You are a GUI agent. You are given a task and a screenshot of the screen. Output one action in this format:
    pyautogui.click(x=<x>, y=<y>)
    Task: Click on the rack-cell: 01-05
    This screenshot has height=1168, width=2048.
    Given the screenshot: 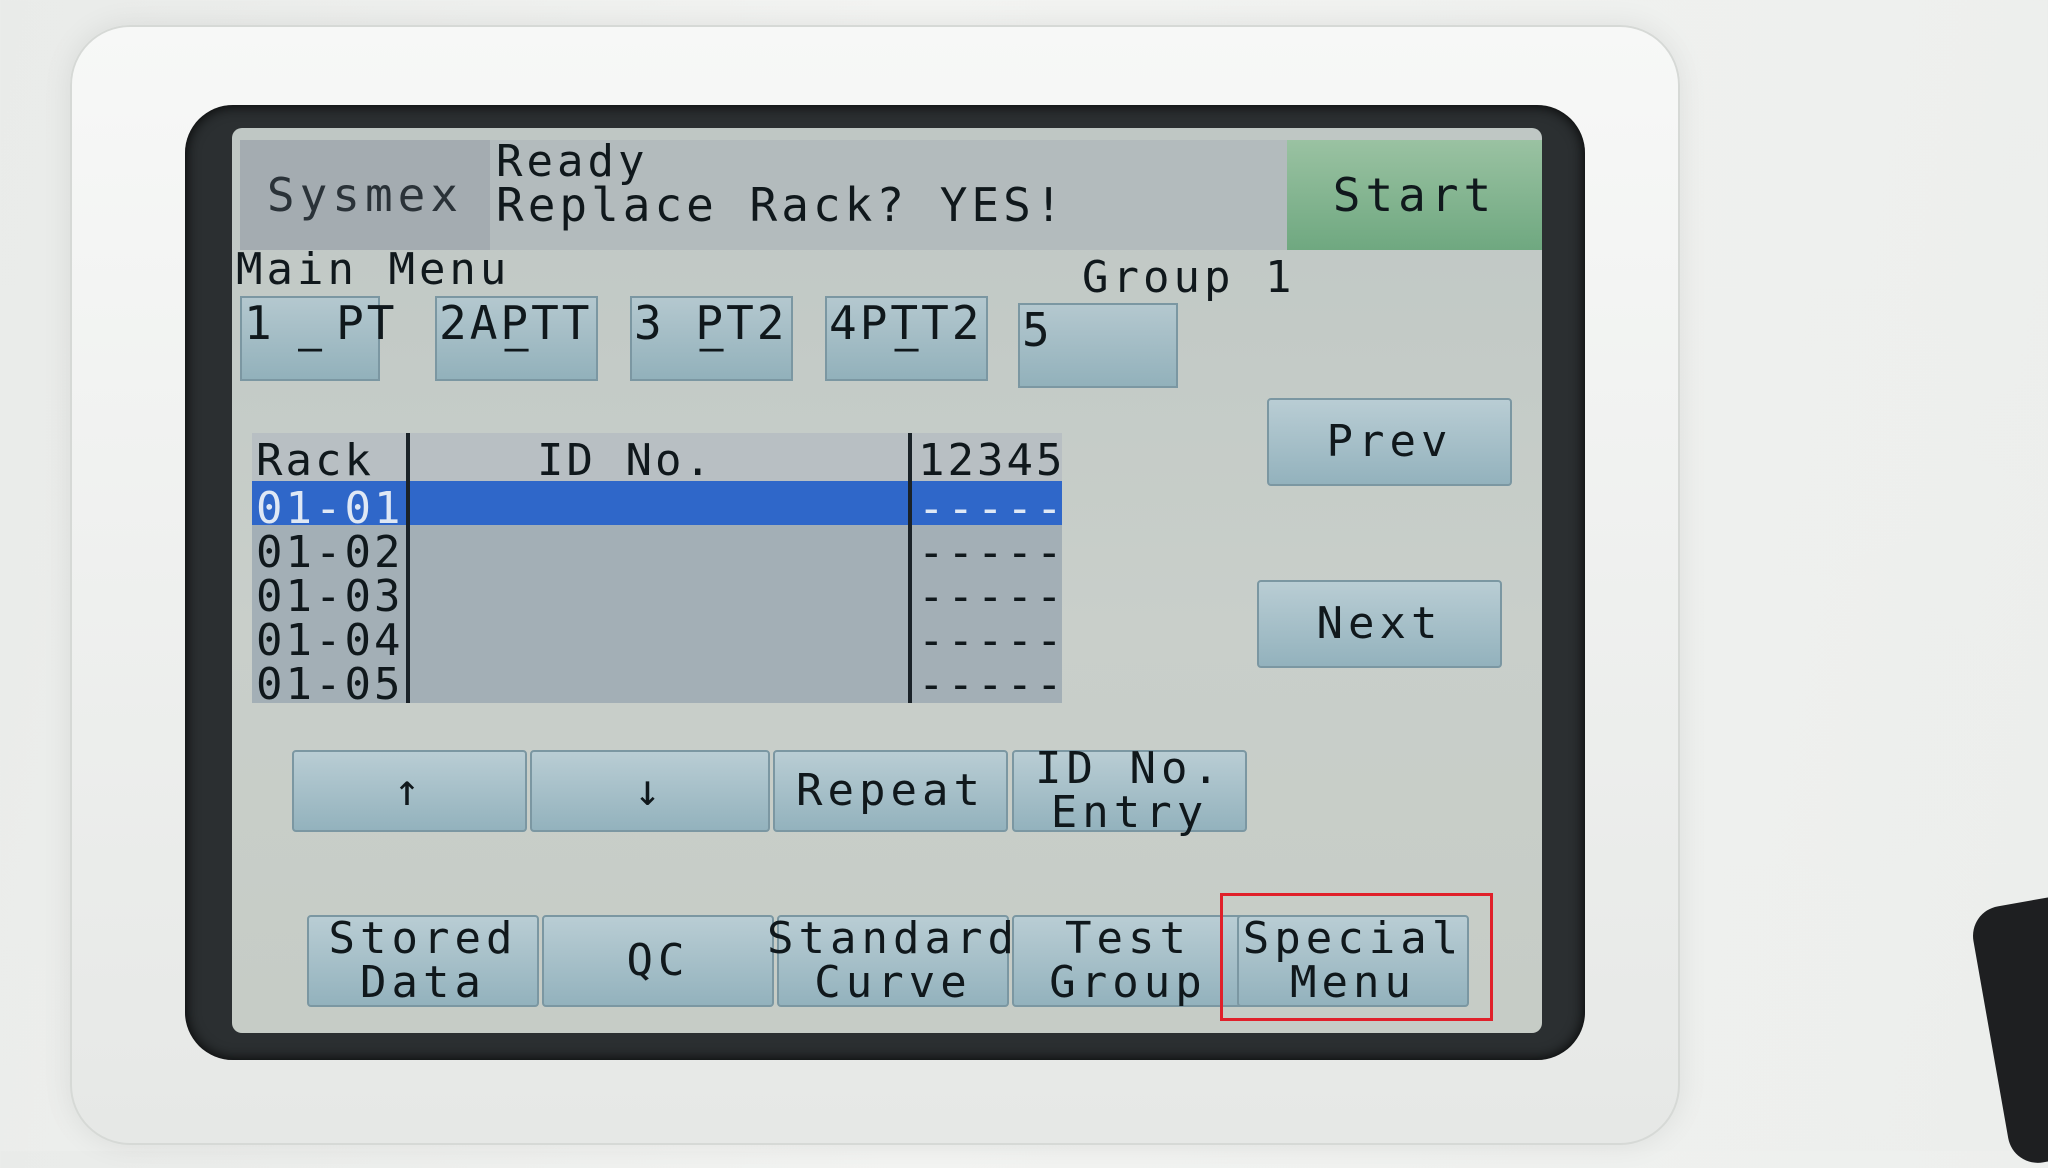 What is the action you would take?
    pyautogui.click(x=330, y=684)
    